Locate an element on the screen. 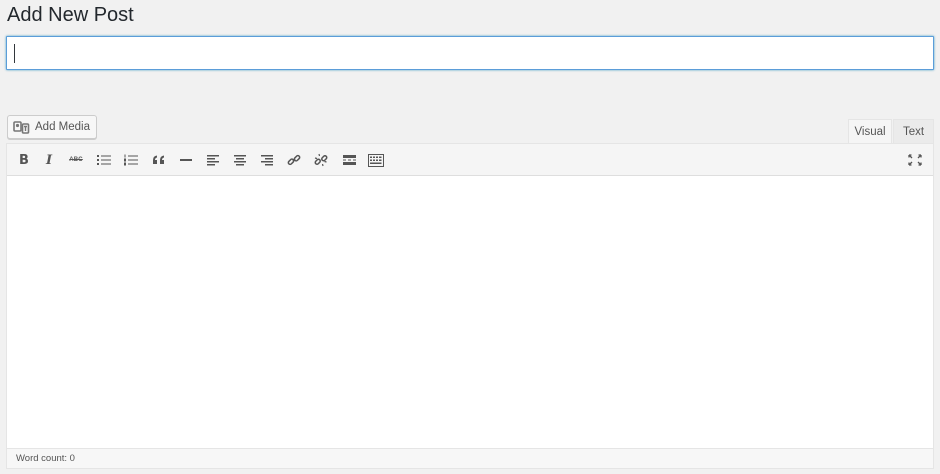 The height and width of the screenshot is (474, 940). italic-button: I is located at coordinates (49, 160).